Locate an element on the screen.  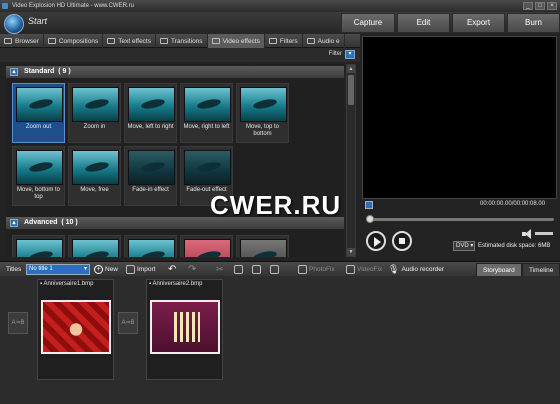
tab-text-effects: Text effects is located at coordinates (129, 41).